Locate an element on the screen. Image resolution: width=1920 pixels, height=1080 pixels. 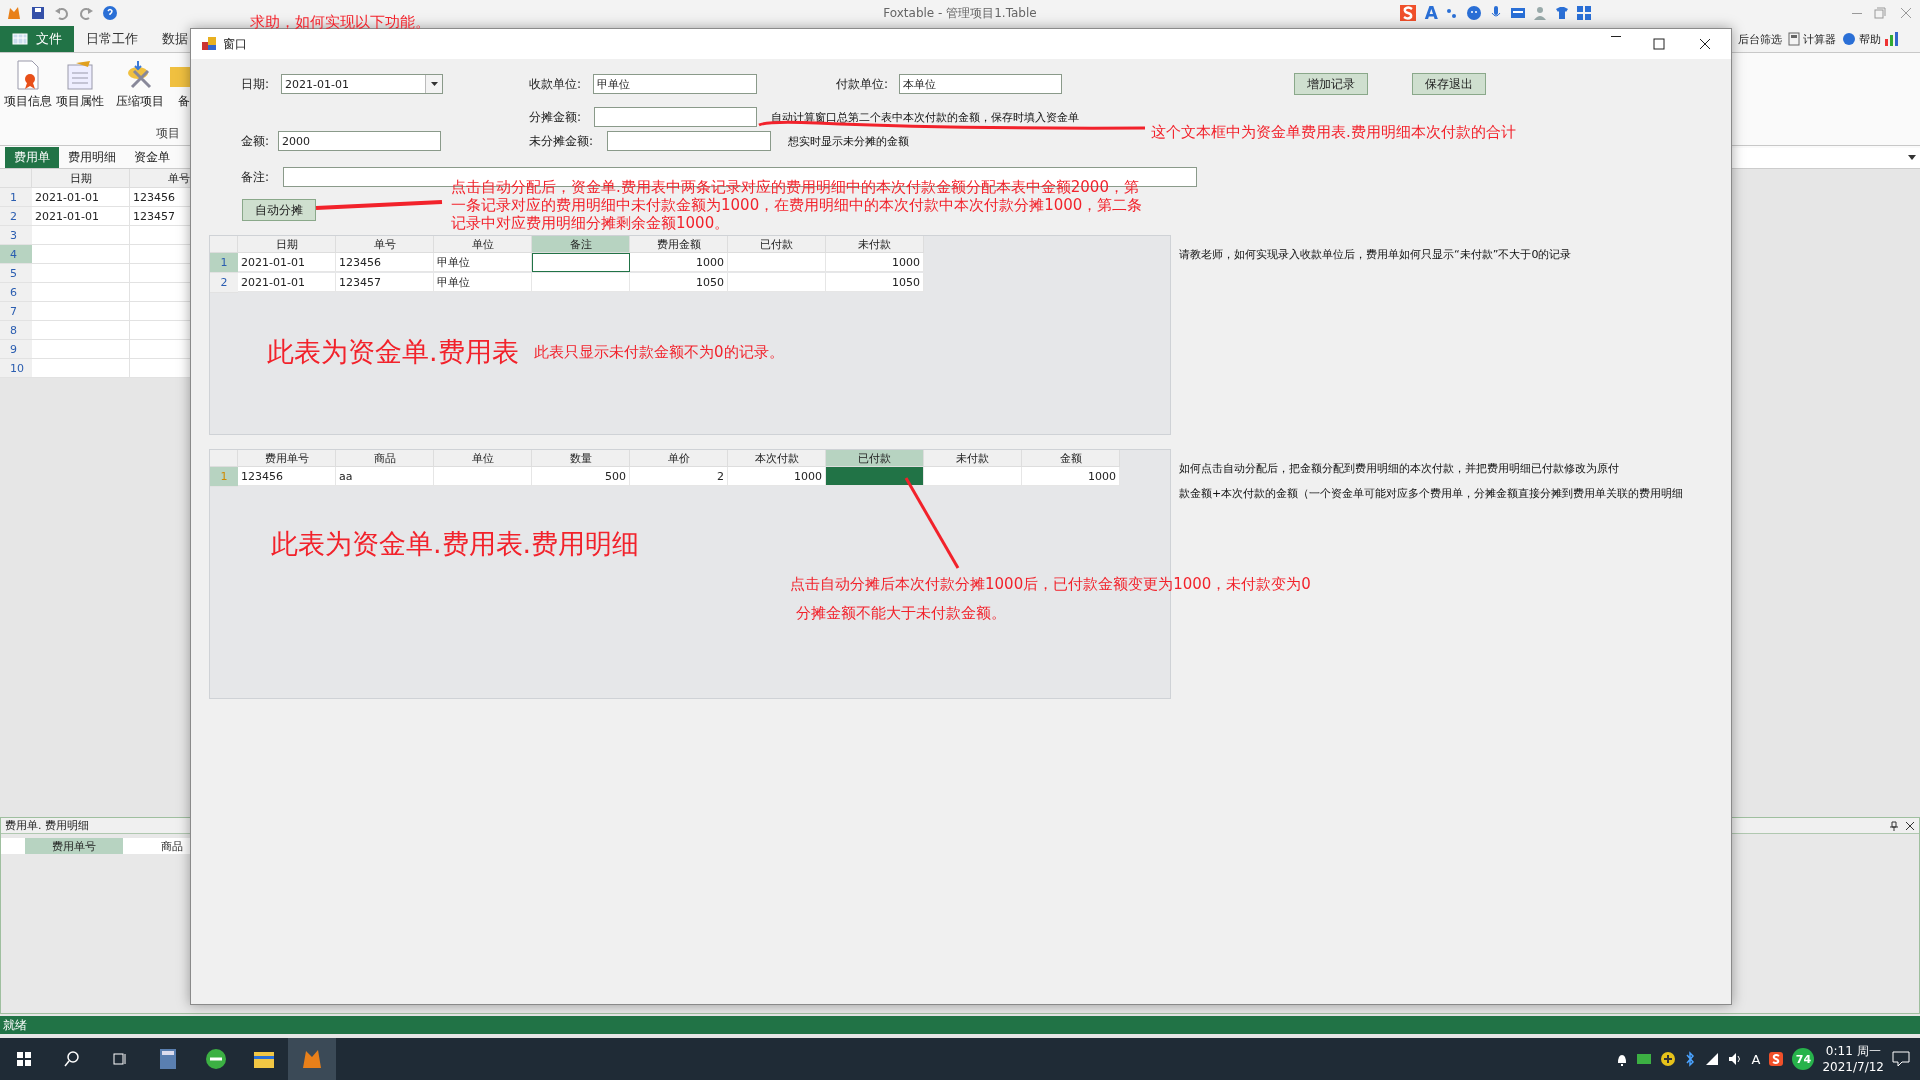
ime-mode-text: A is located at coordinates (1431, 13).